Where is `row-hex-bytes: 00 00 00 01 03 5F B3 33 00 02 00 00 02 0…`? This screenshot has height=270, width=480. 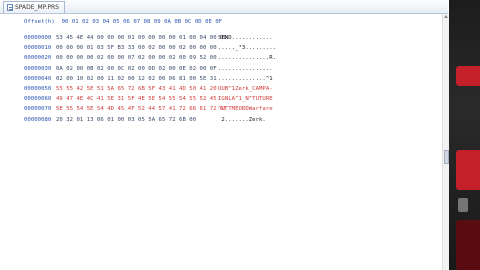
row-hex-bytes: 00 00 00 01 03 5F B3 33 00 02 00 00 02 0… is located at coordinates (136, 48).